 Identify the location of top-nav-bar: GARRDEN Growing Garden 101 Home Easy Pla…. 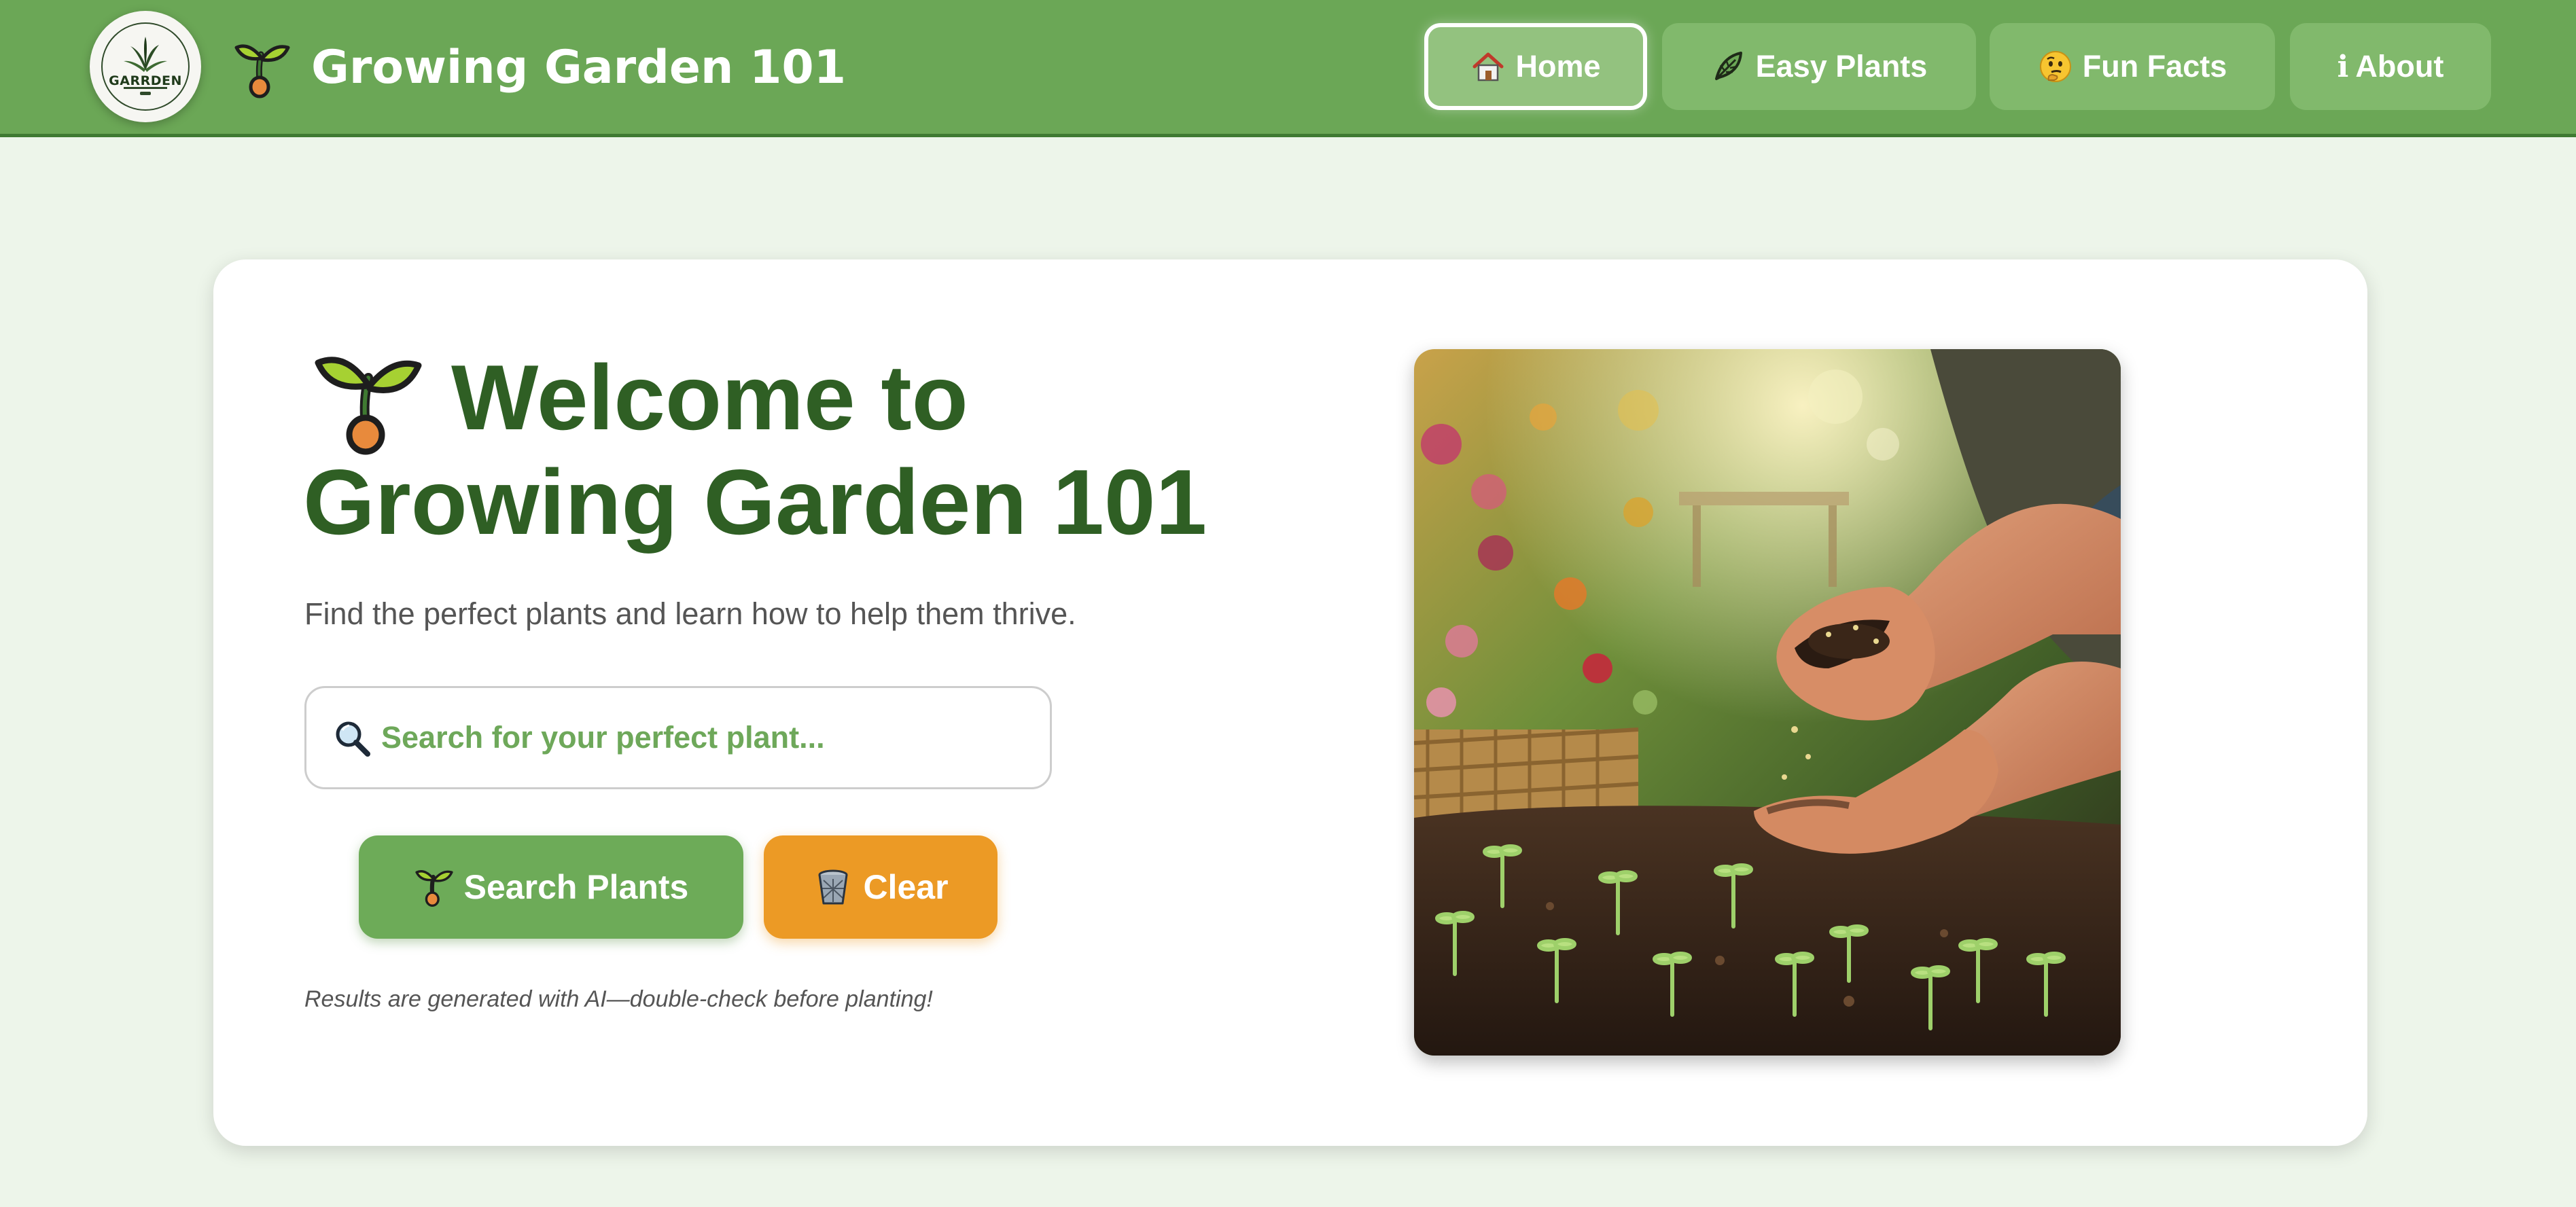
(1288, 69).